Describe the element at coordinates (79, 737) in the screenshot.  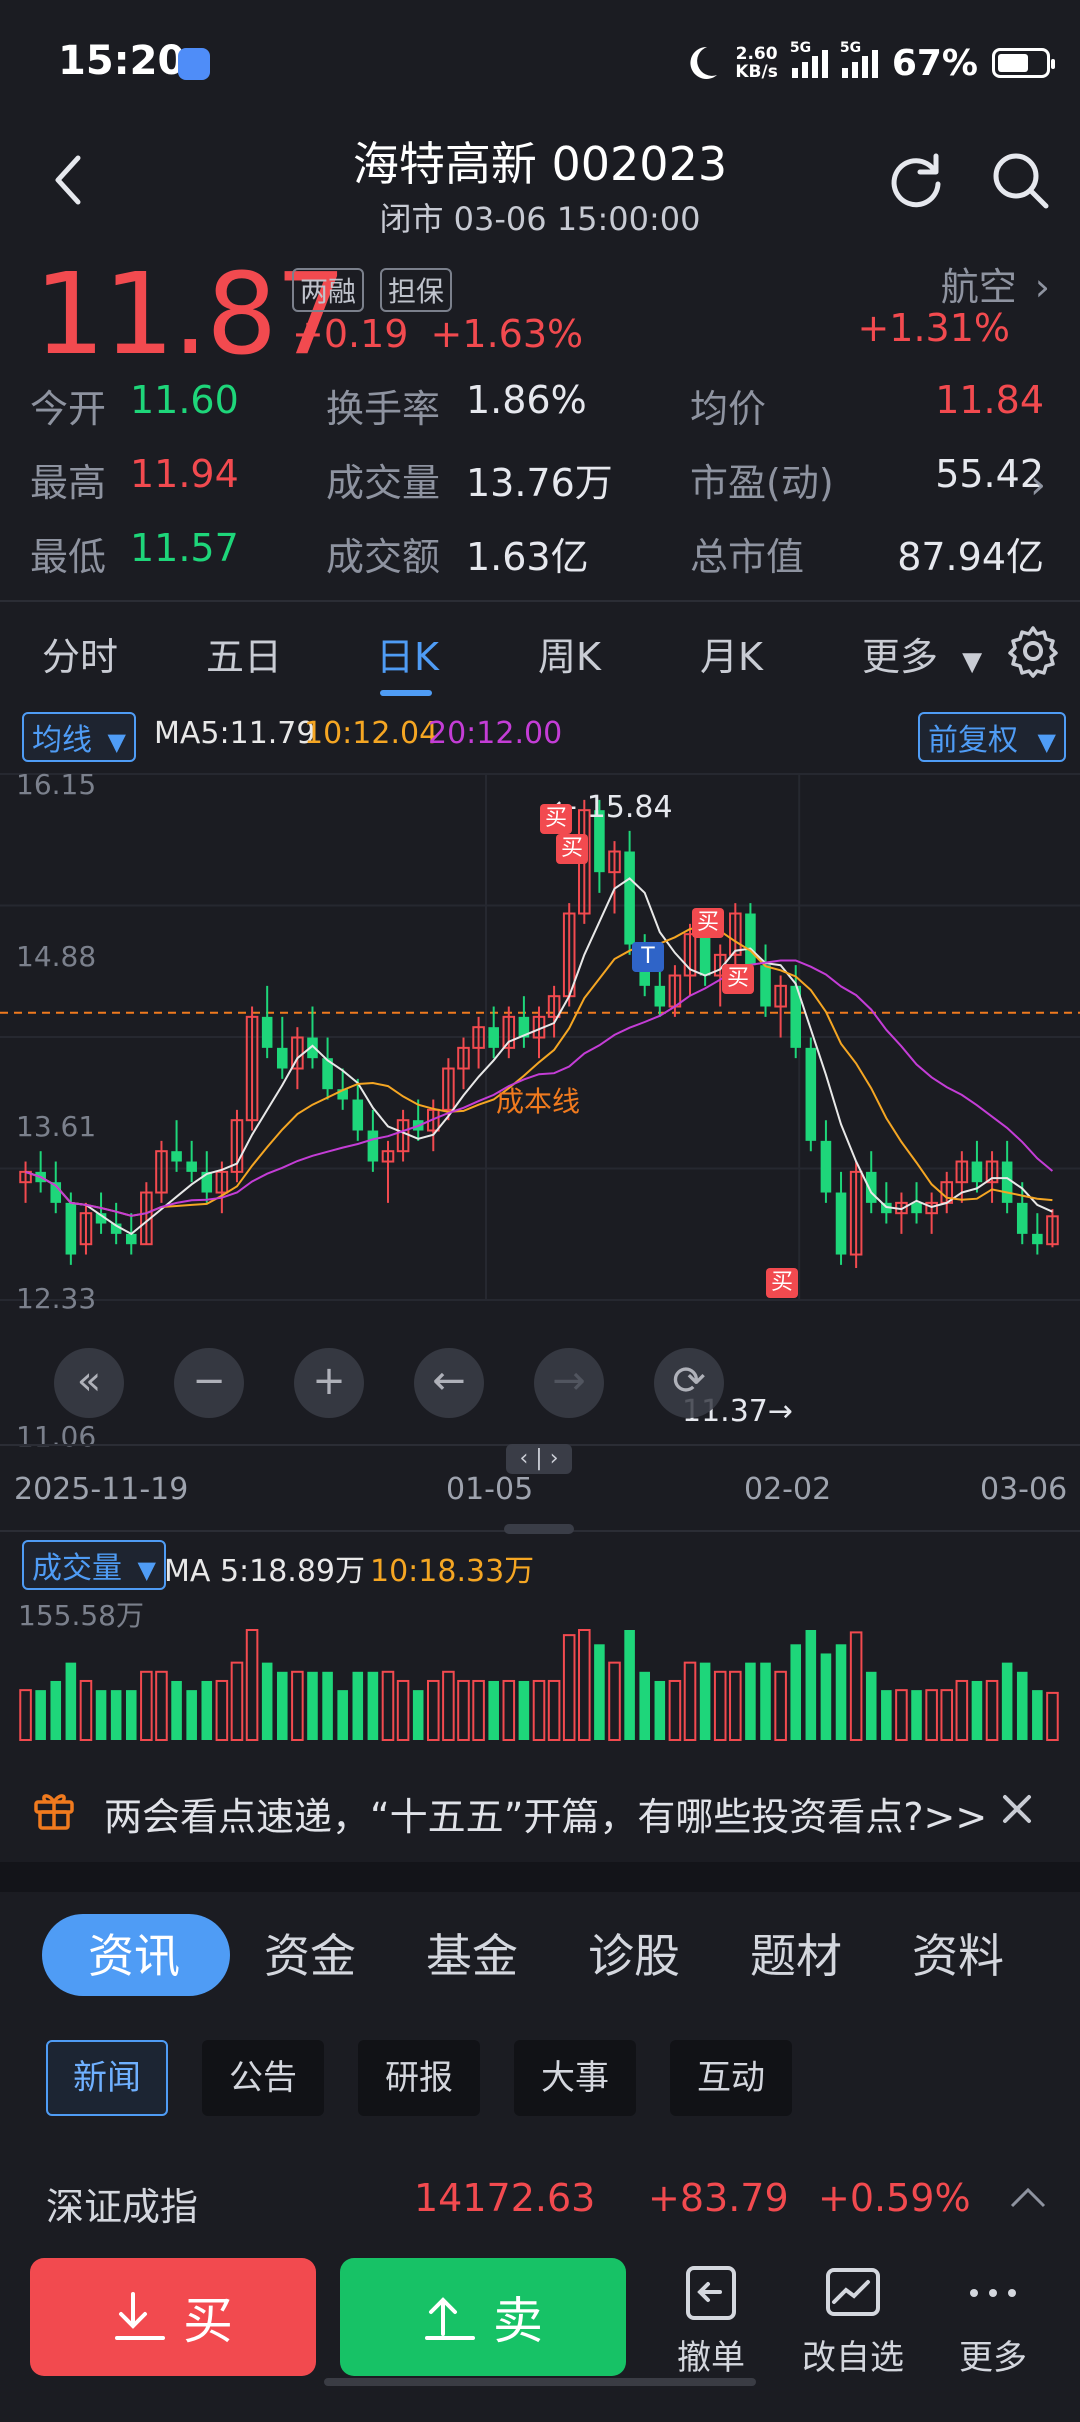
I see `ma-selector: 均线 ▼` at that location.